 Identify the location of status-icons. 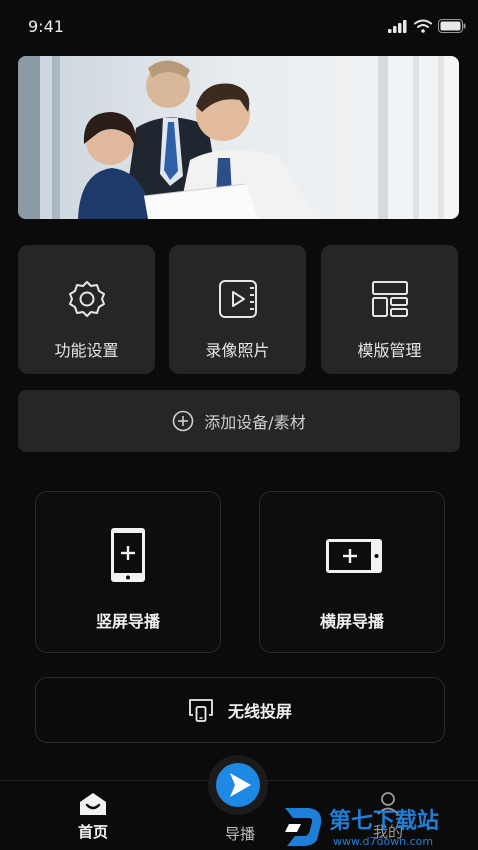
(427, 26).